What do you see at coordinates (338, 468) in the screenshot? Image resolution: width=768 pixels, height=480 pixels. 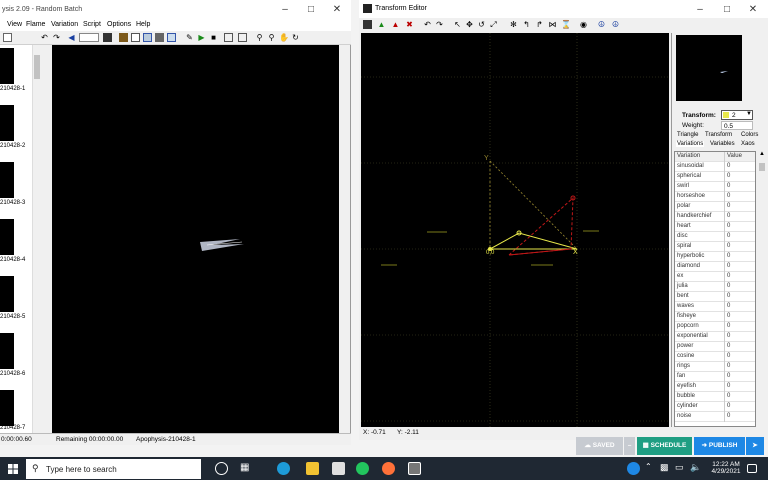 I see `store-icon` at bounding box center [338, 468].